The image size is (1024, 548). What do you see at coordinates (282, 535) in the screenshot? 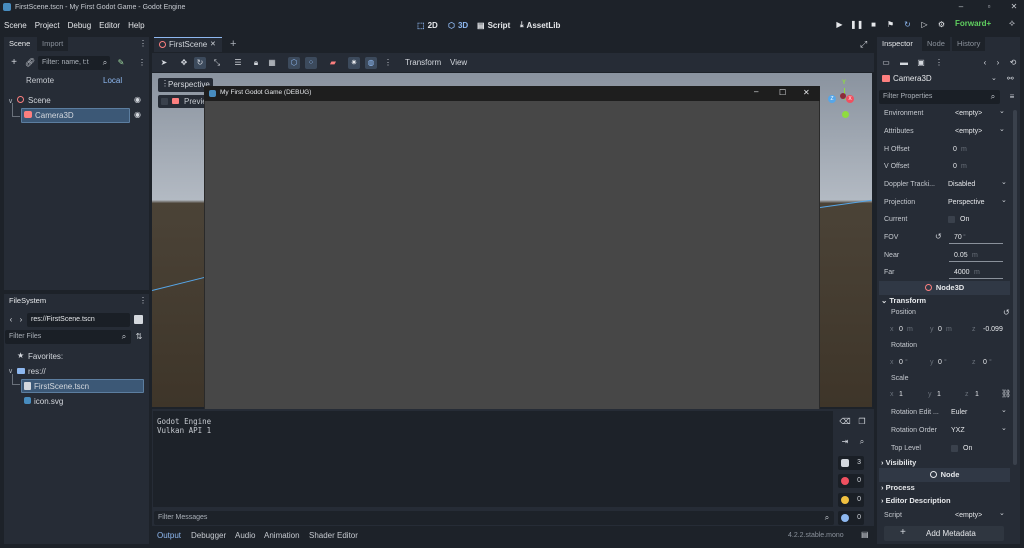
I see `tab-animation: Animation` at bounding box center [282, 535].